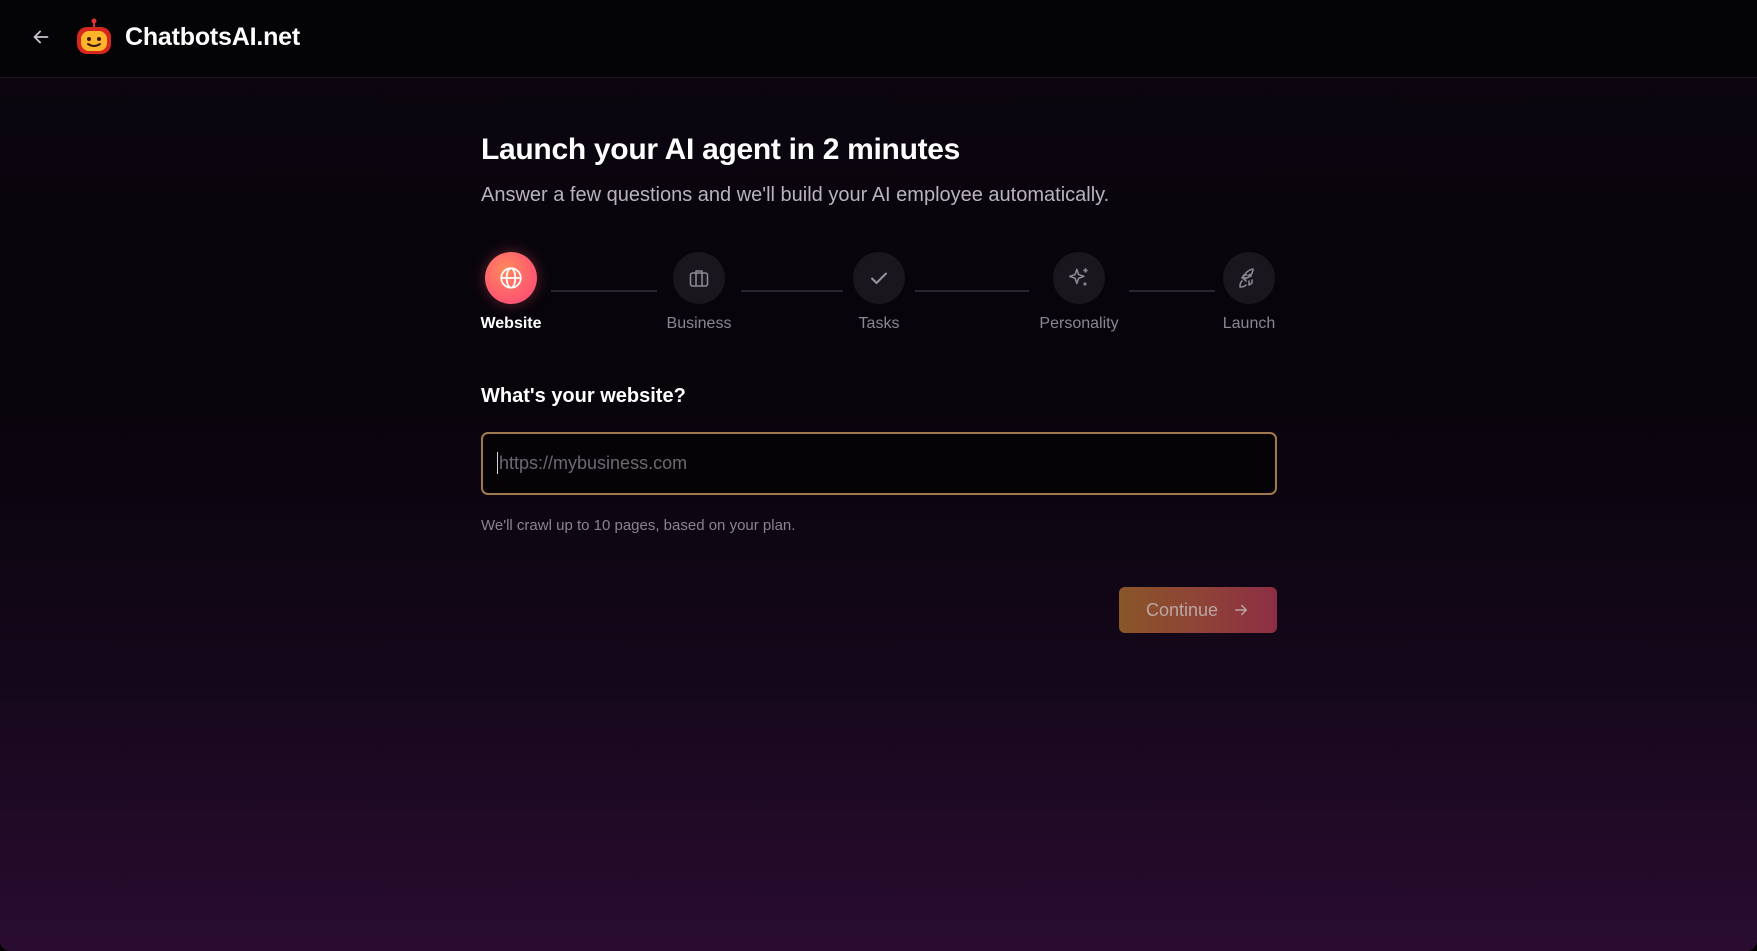  I want to click on brand-name: ChatbotsAI.net, so click(212, 37).